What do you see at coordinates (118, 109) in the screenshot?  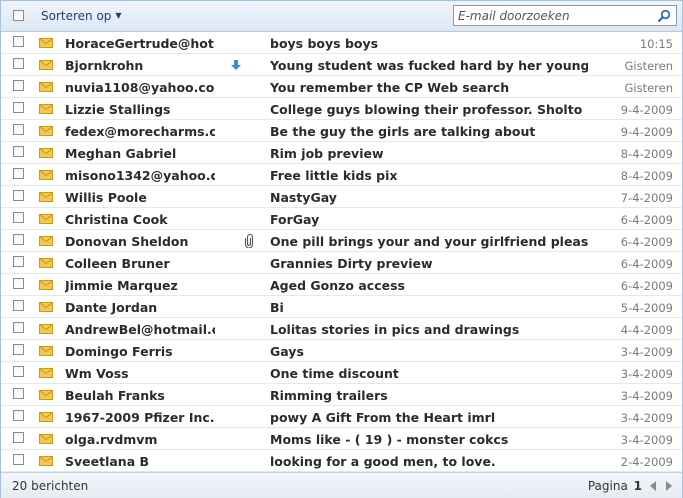 I see `message-sender: Lizzie Stallings` at bounding box center [118, 109].